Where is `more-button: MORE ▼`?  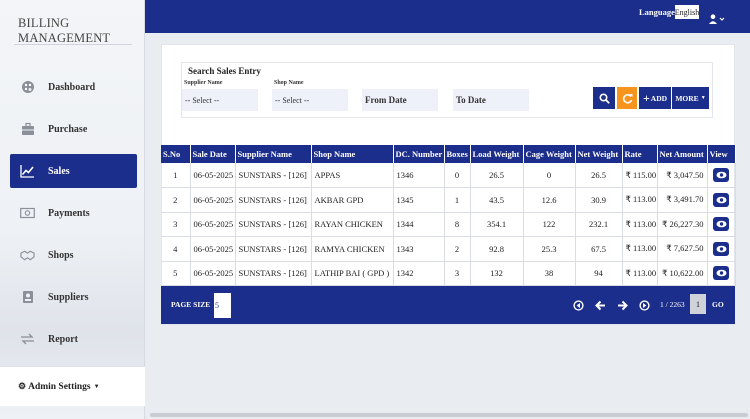
more-button: MORE ▼ is located at coordinates (690, 98).